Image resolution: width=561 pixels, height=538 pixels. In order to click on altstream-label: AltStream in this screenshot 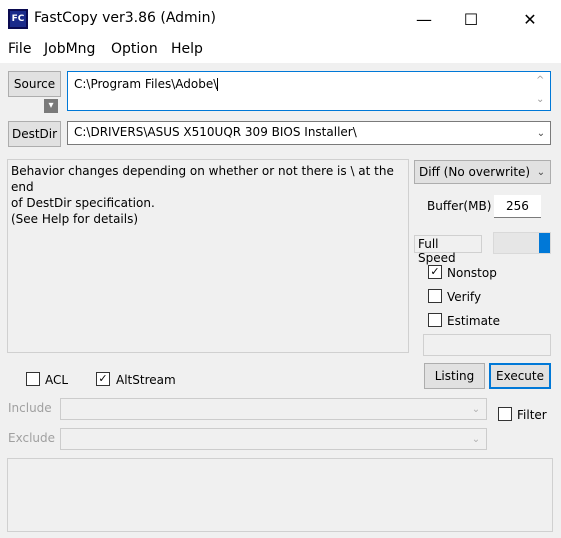, I will do `click(146, 380)`.